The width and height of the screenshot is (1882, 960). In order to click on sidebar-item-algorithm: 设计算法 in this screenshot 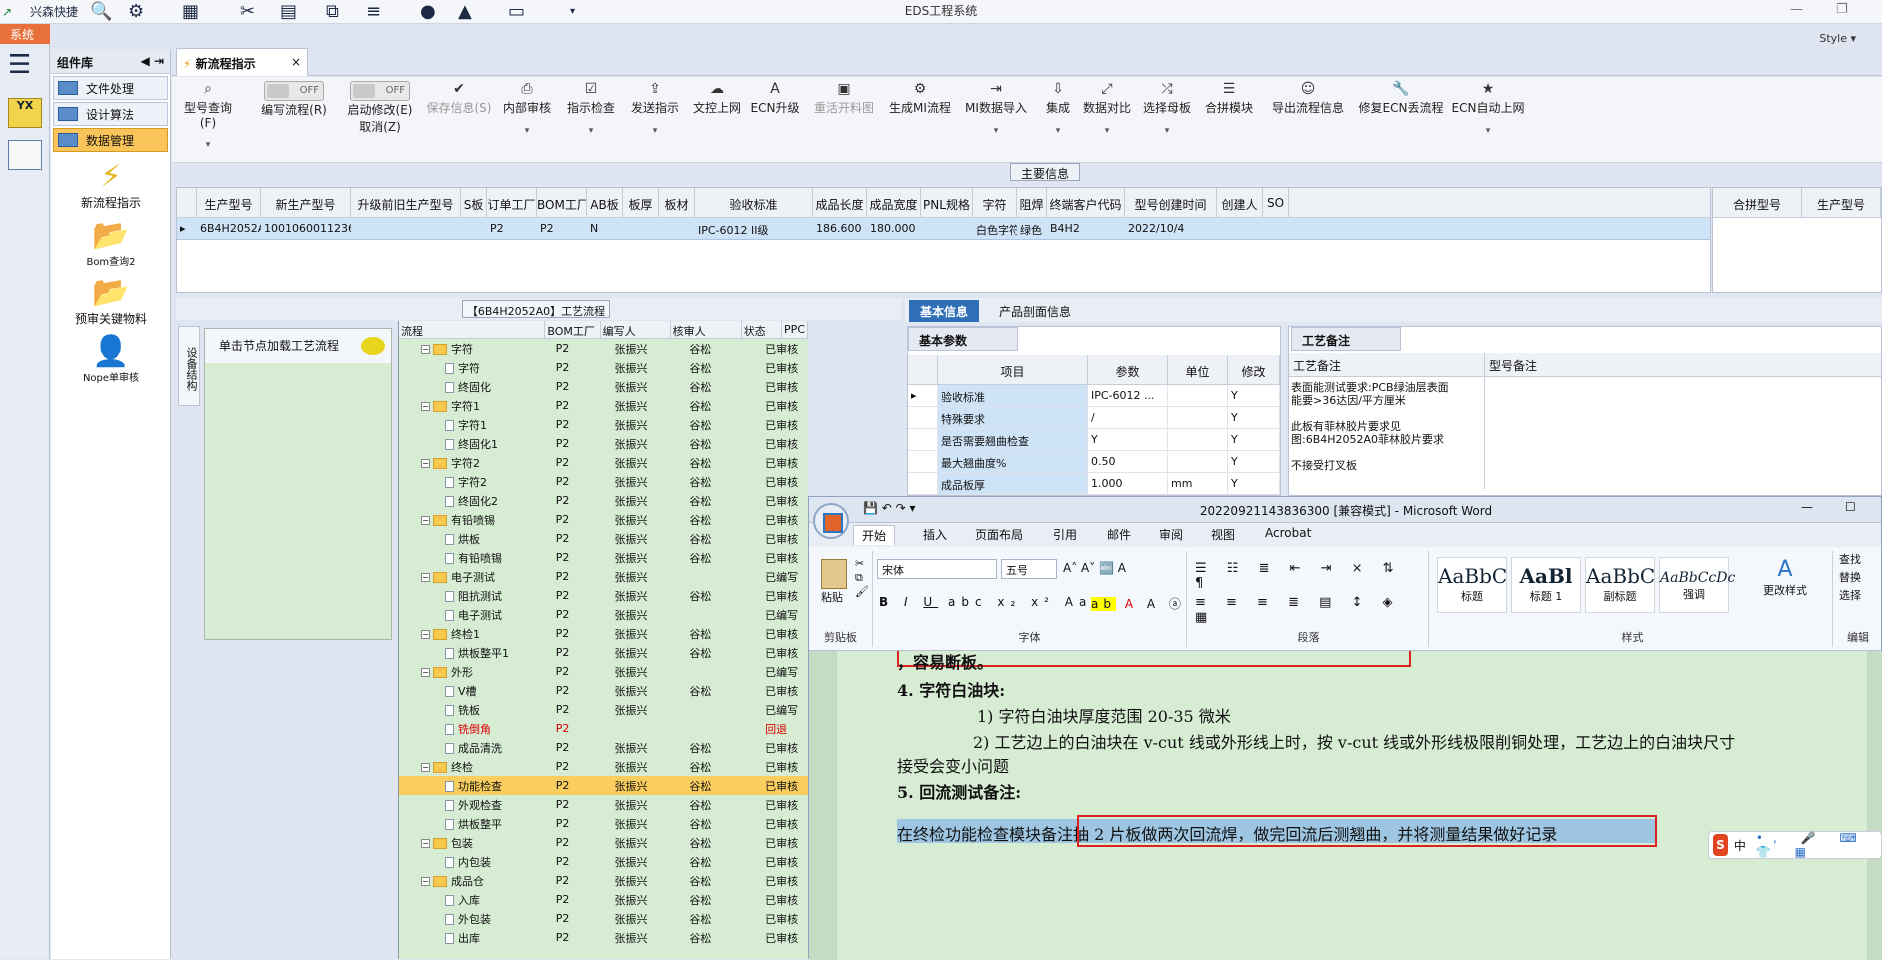, I will do `click(110, 114)`.